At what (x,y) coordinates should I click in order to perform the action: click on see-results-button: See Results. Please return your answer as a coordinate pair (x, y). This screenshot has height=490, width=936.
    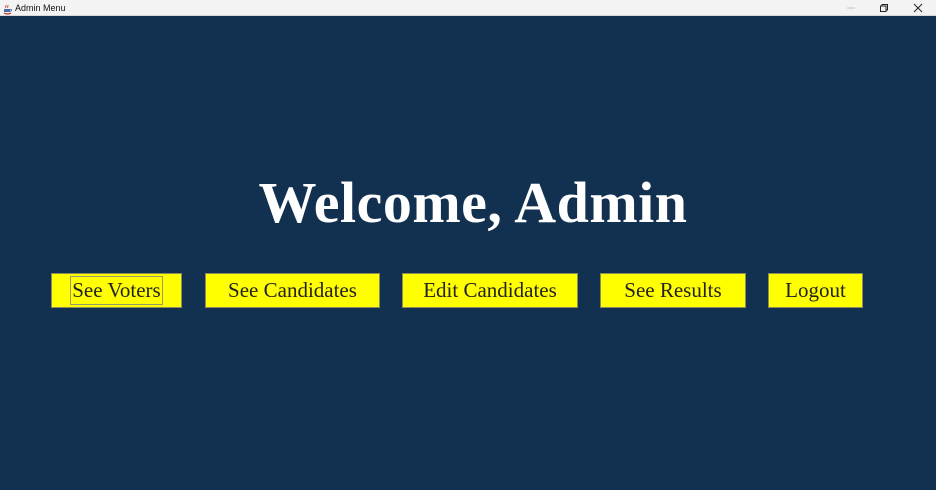
    Looking at the image, I should click on (673, 290).